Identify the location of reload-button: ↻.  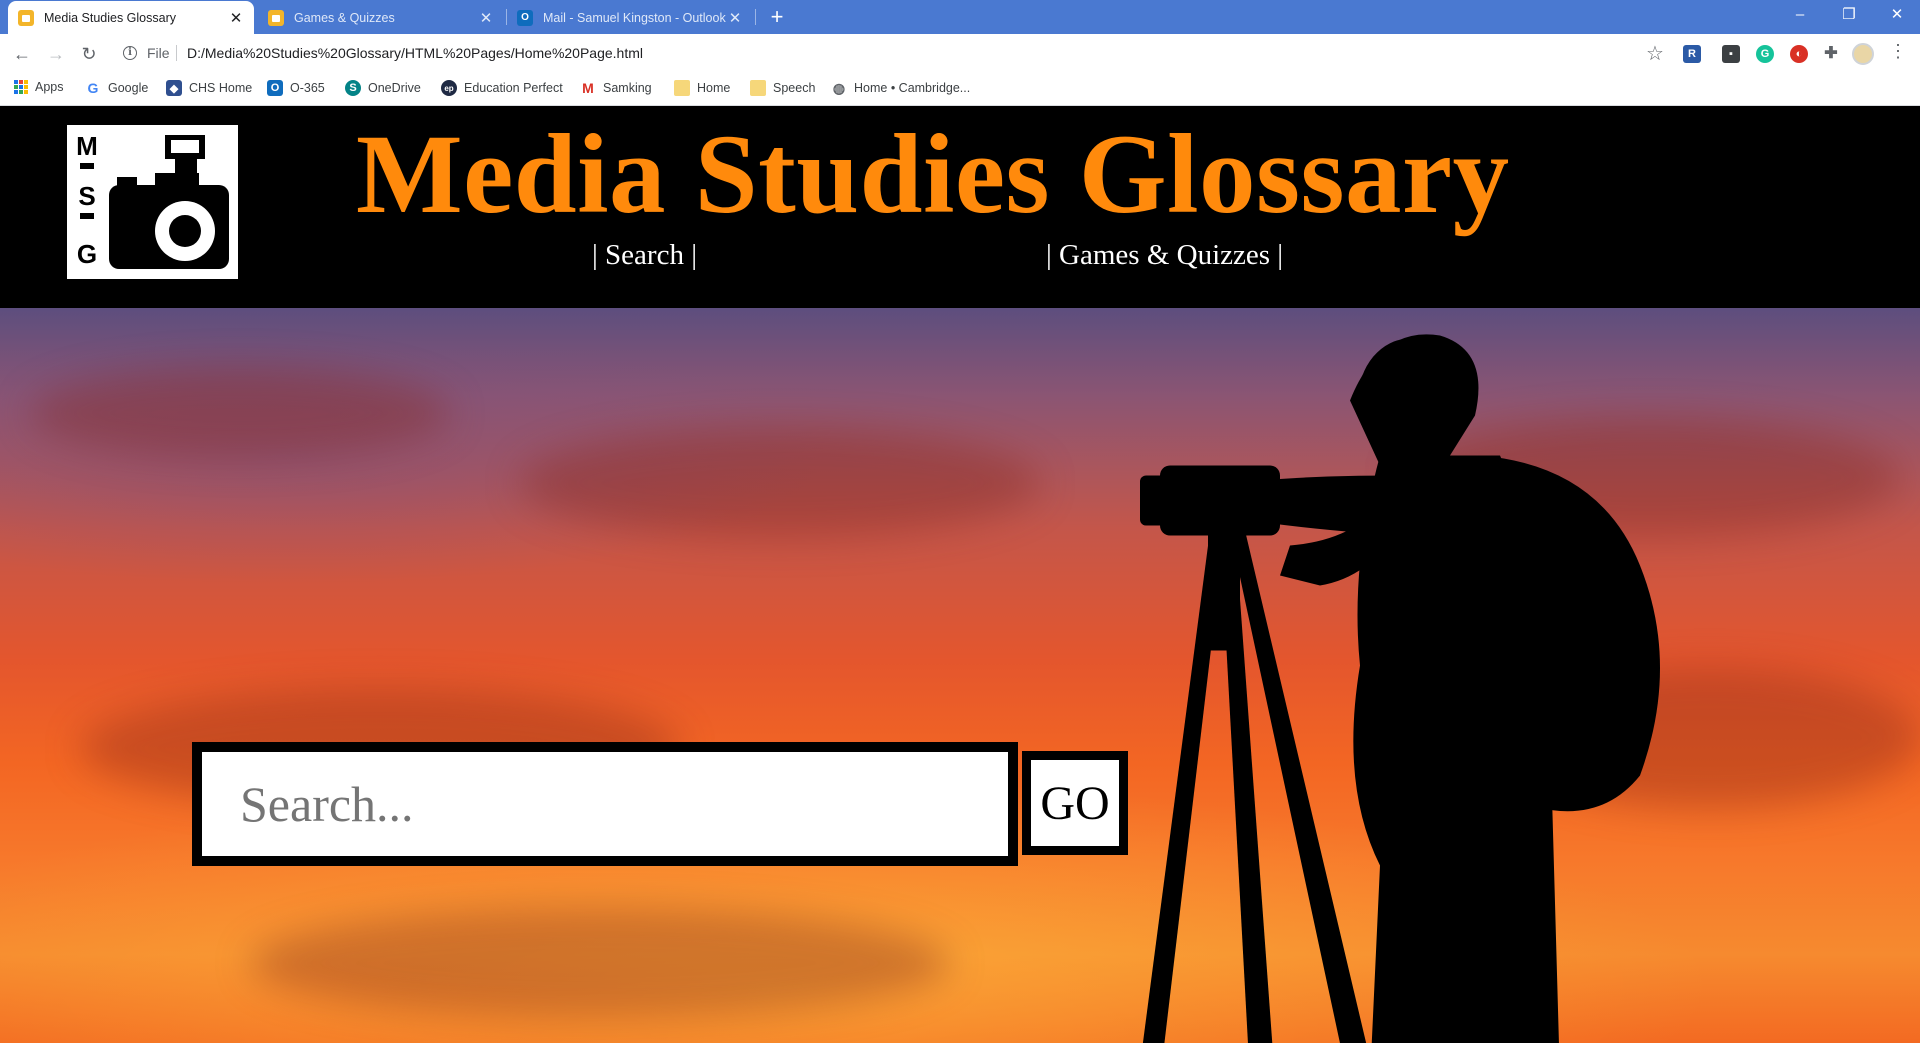
(89, 54).